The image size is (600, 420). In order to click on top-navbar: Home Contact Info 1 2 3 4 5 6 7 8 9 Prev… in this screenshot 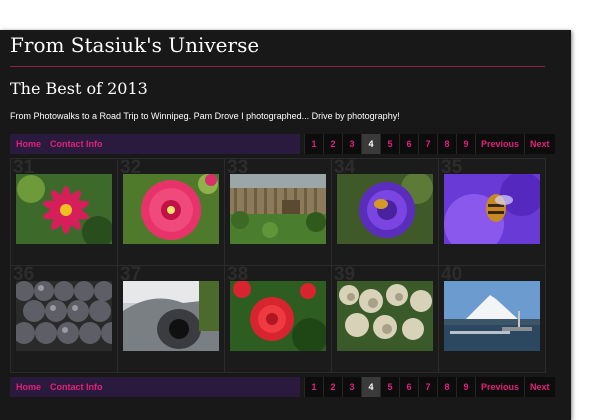, I will do `click(282, 144)`.